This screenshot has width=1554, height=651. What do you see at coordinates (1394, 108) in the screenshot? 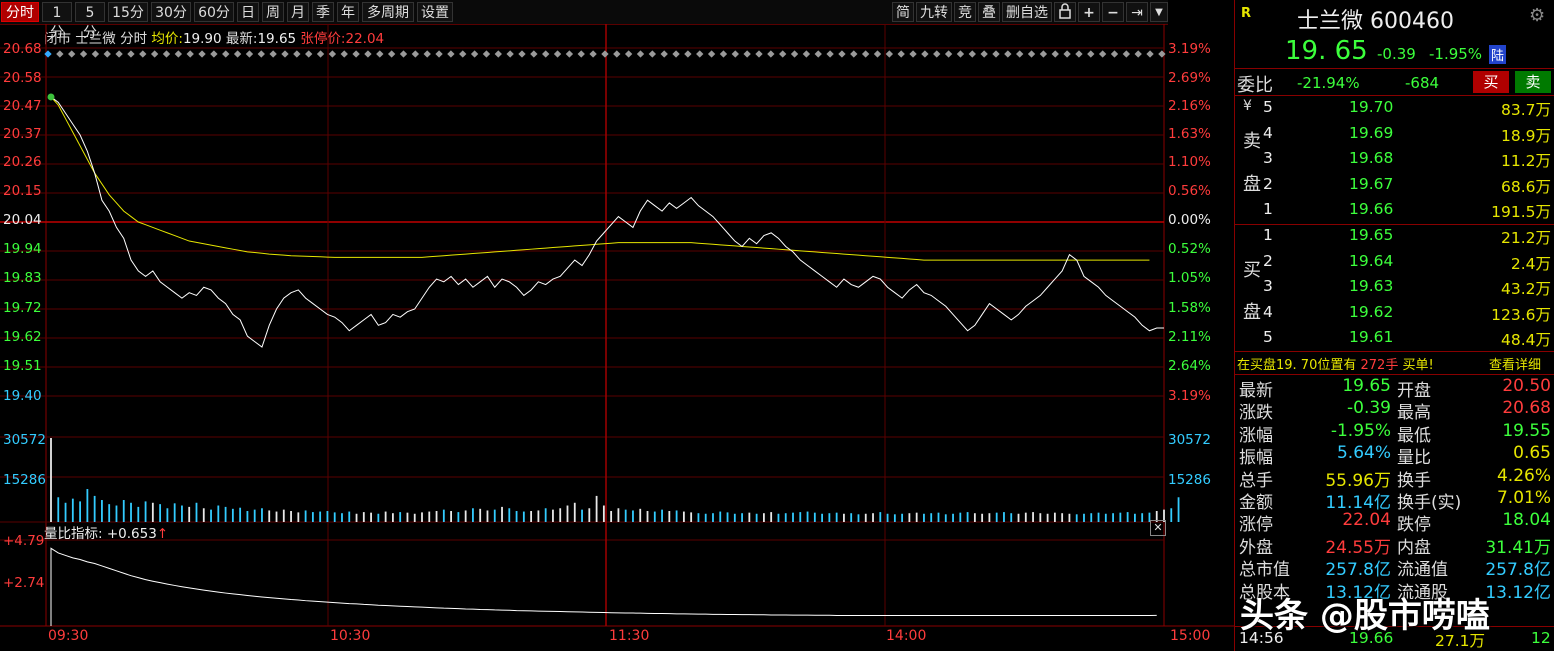
I see `ask-row: 5 19.70 83.7万` at bounding box center [1394, 108].